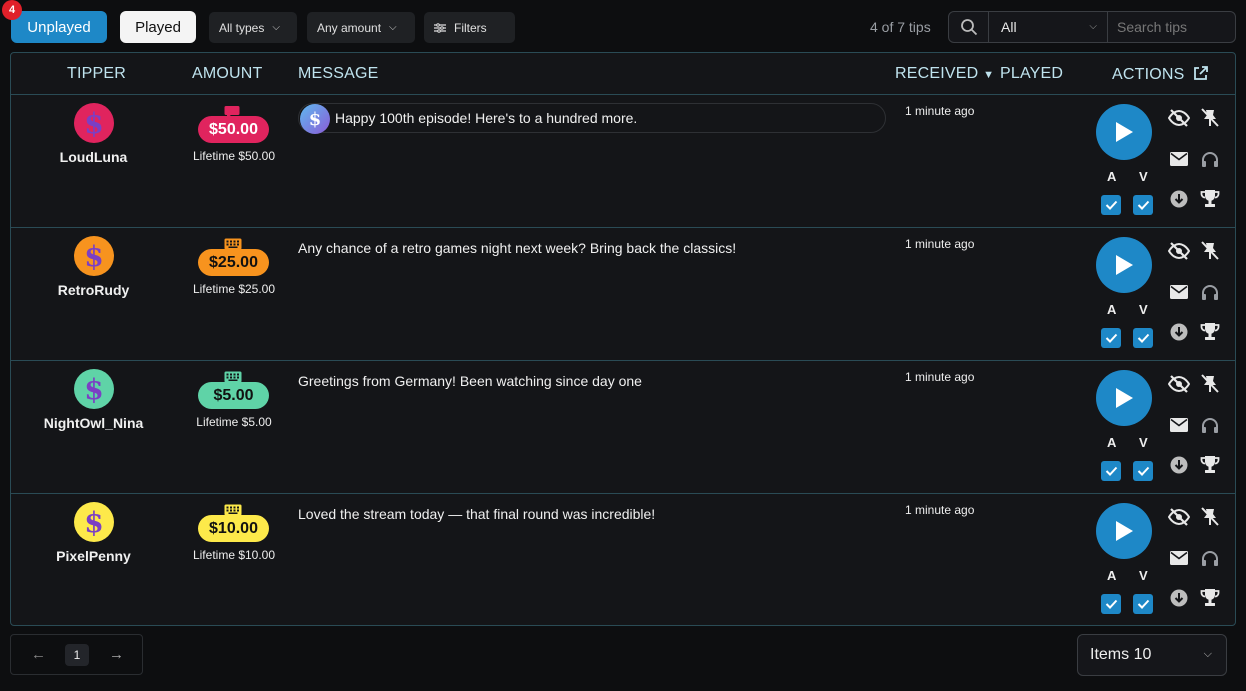  Describe the element at coordinates (1148, 74) in the screenshot. I see `header-actions-label: ACTIONS` at that location.